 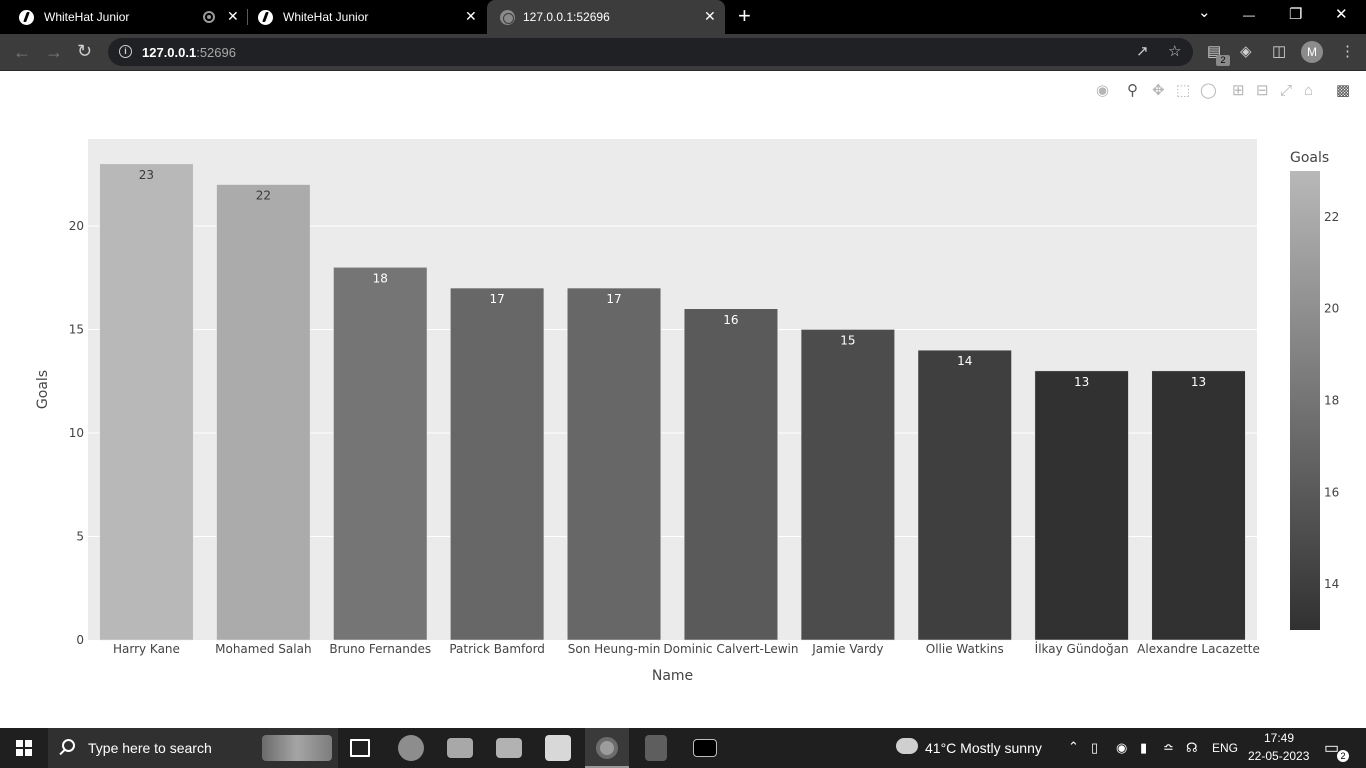 What do you see at coordinates (672, 676) in the screenshot?
I see `x-axis-title: Name` at bounding box center [672, 676].